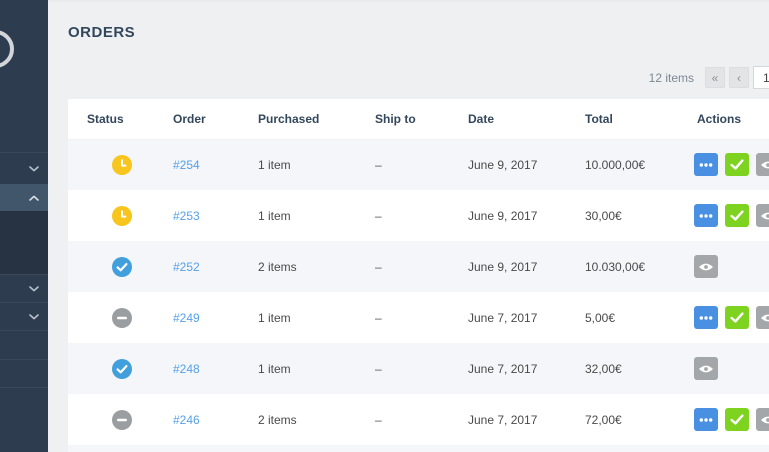 This screenshot has width=769, height=452. What do you see at coordinates (418, 368) in the screenshot?
I see `table-row: #248 1 item – June 7, 2017 32,00€` at bounding box center [418, 368].